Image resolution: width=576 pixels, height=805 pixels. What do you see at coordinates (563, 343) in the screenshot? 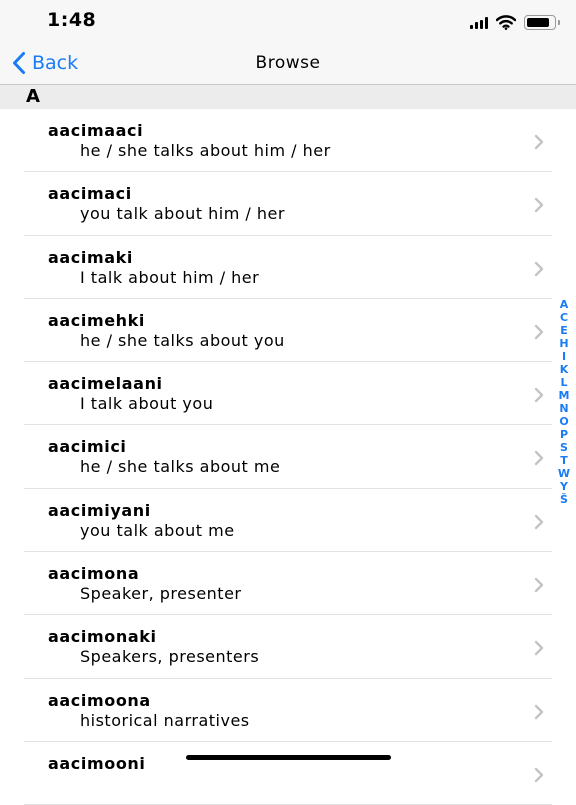
I see `index-letter: H` at bounding box center [563, 343].